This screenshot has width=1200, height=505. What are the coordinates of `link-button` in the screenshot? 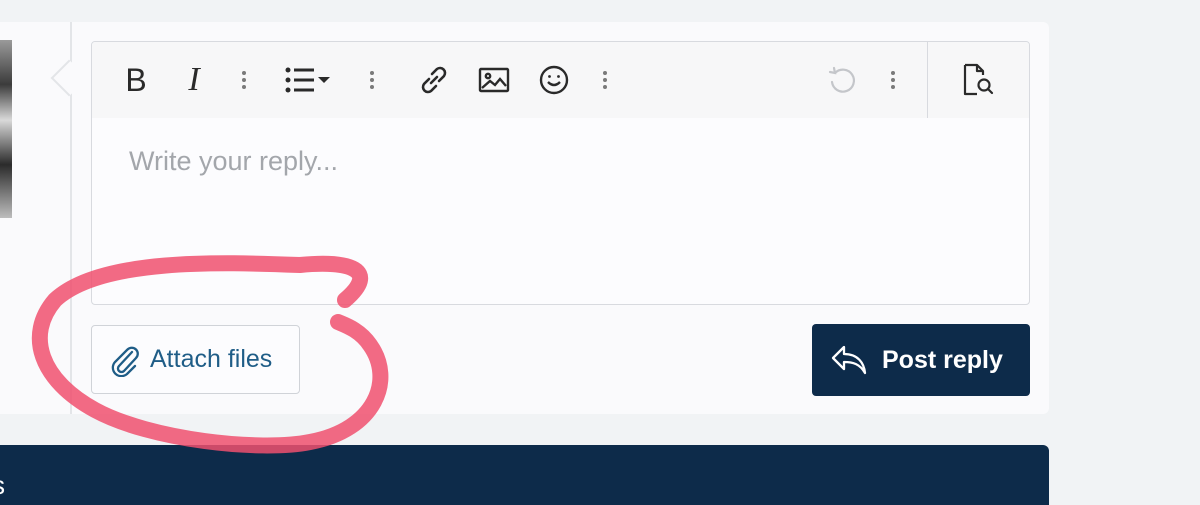 It's located at (434, 80).